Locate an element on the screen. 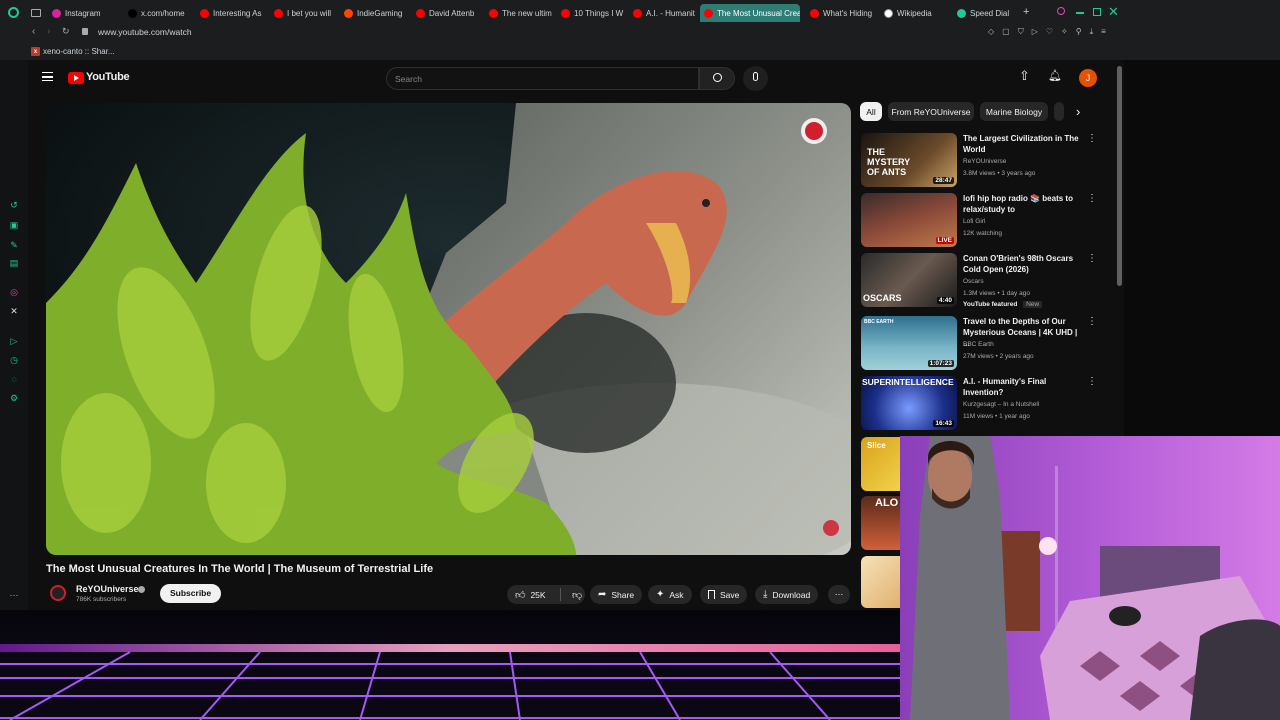  extensions-icon: ✧ is located at coordinates (1064, 32).